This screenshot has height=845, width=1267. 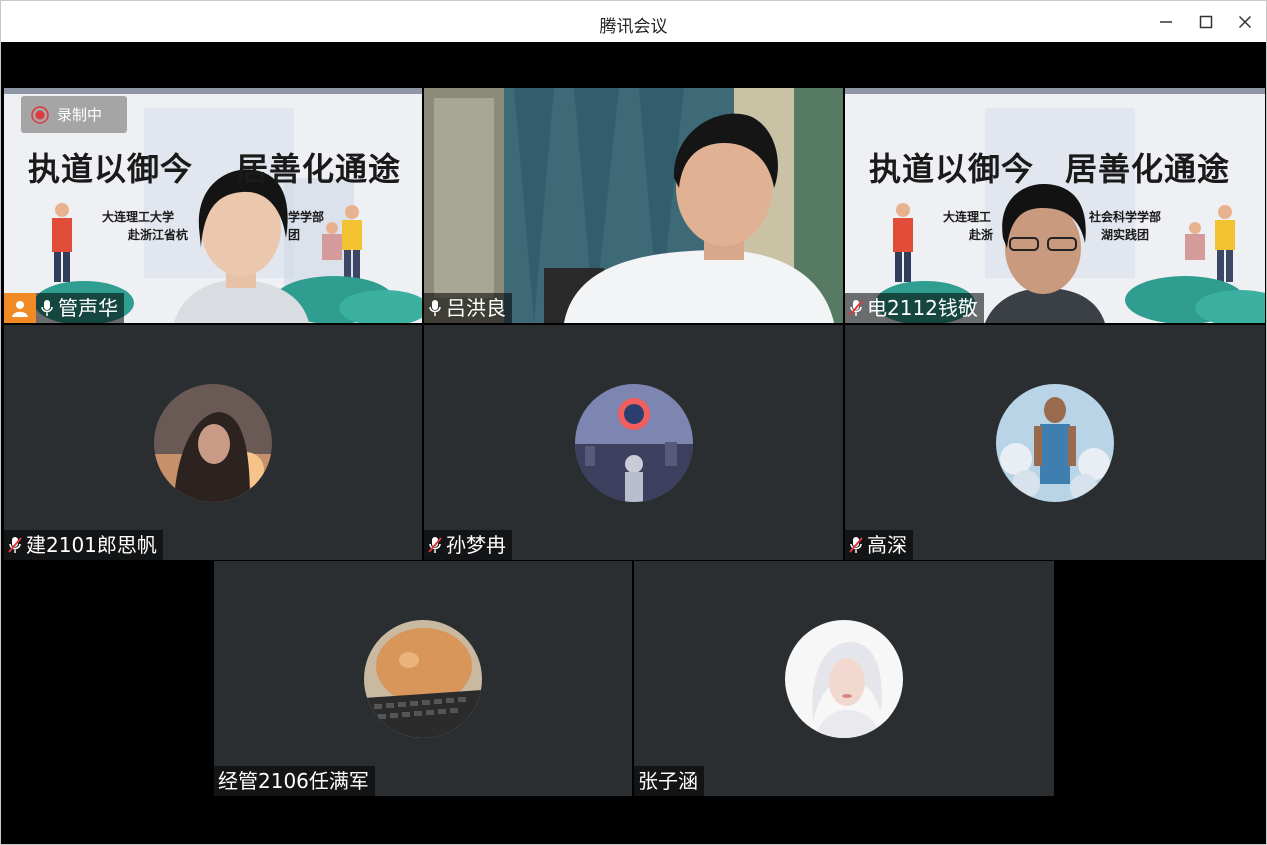 What do you see at coordinates (922, 308) in the screenshot?
I see `participant-name: 电2112钱敬` at bounding box center [922, 308].